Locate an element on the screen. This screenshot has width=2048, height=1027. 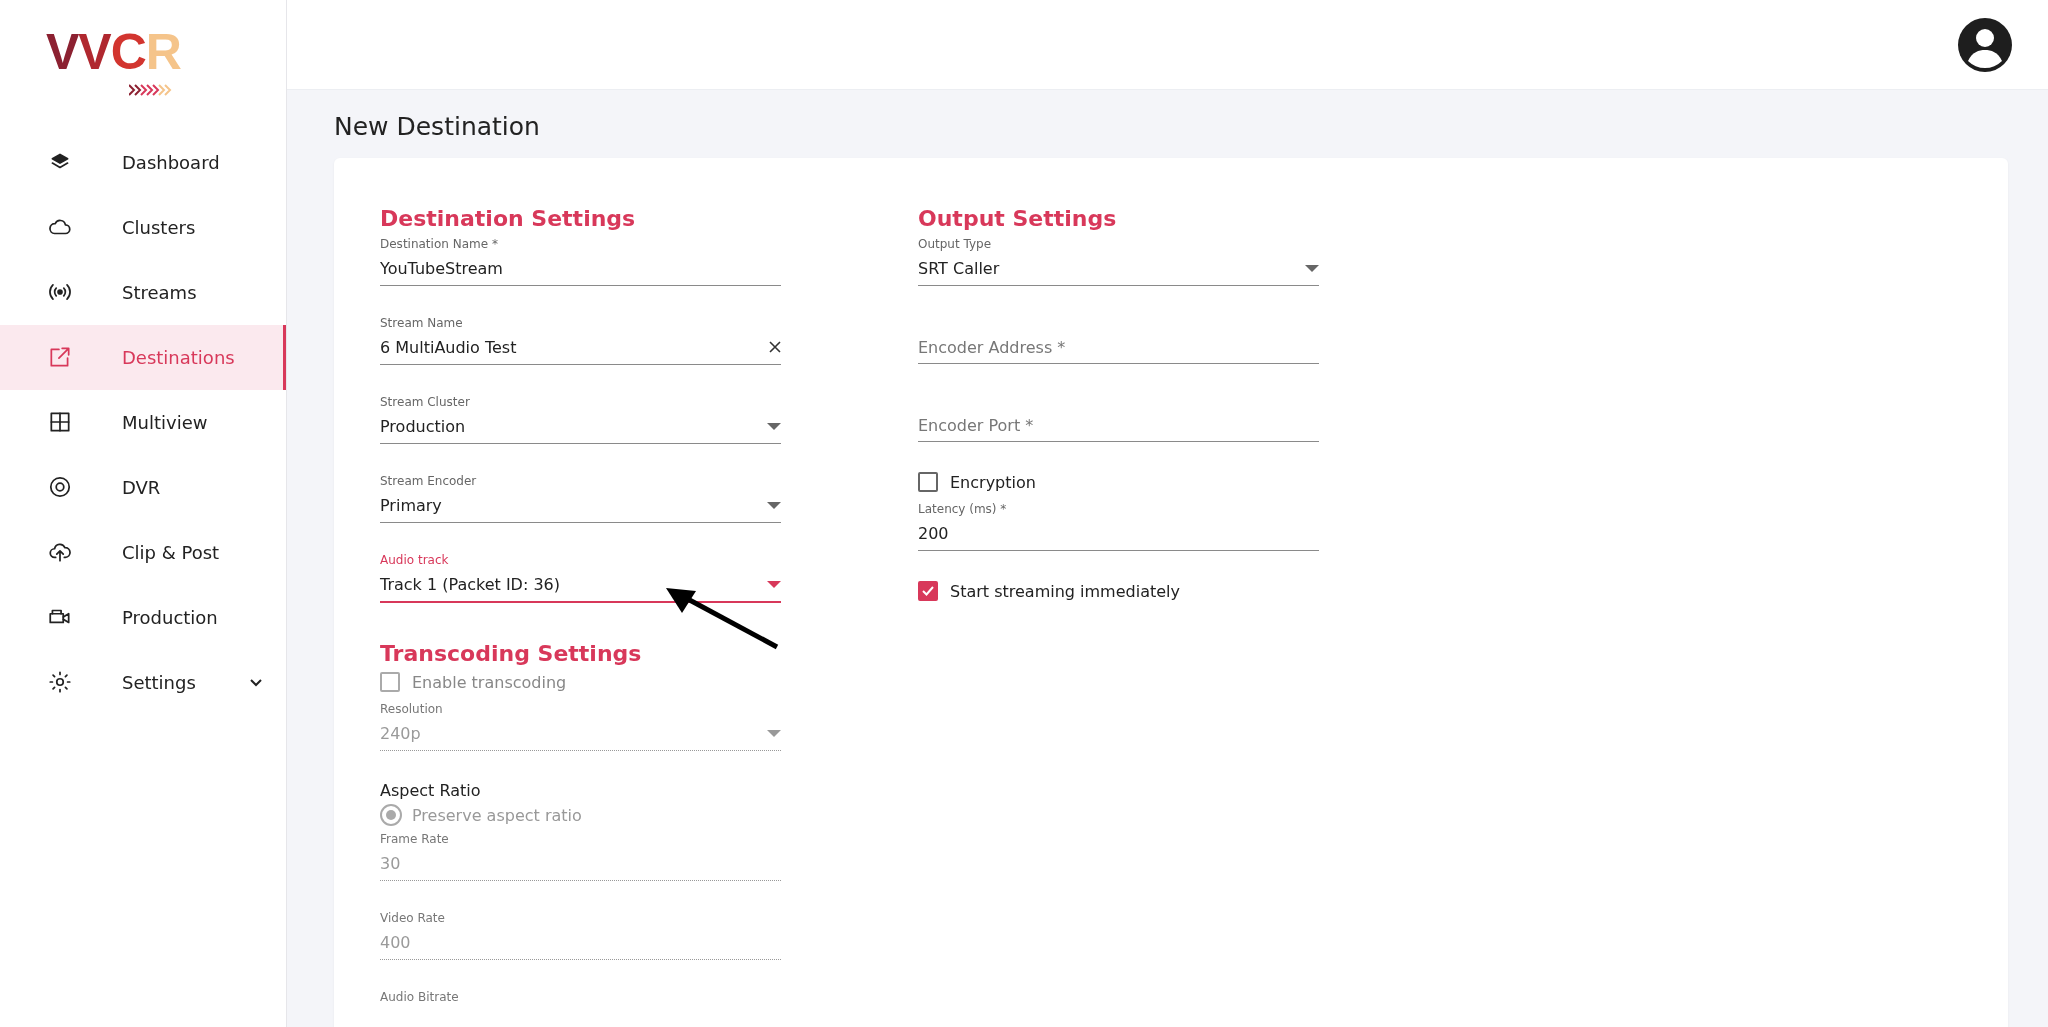
text-field: Encoder Port * is located at coordinates (1118, 429).